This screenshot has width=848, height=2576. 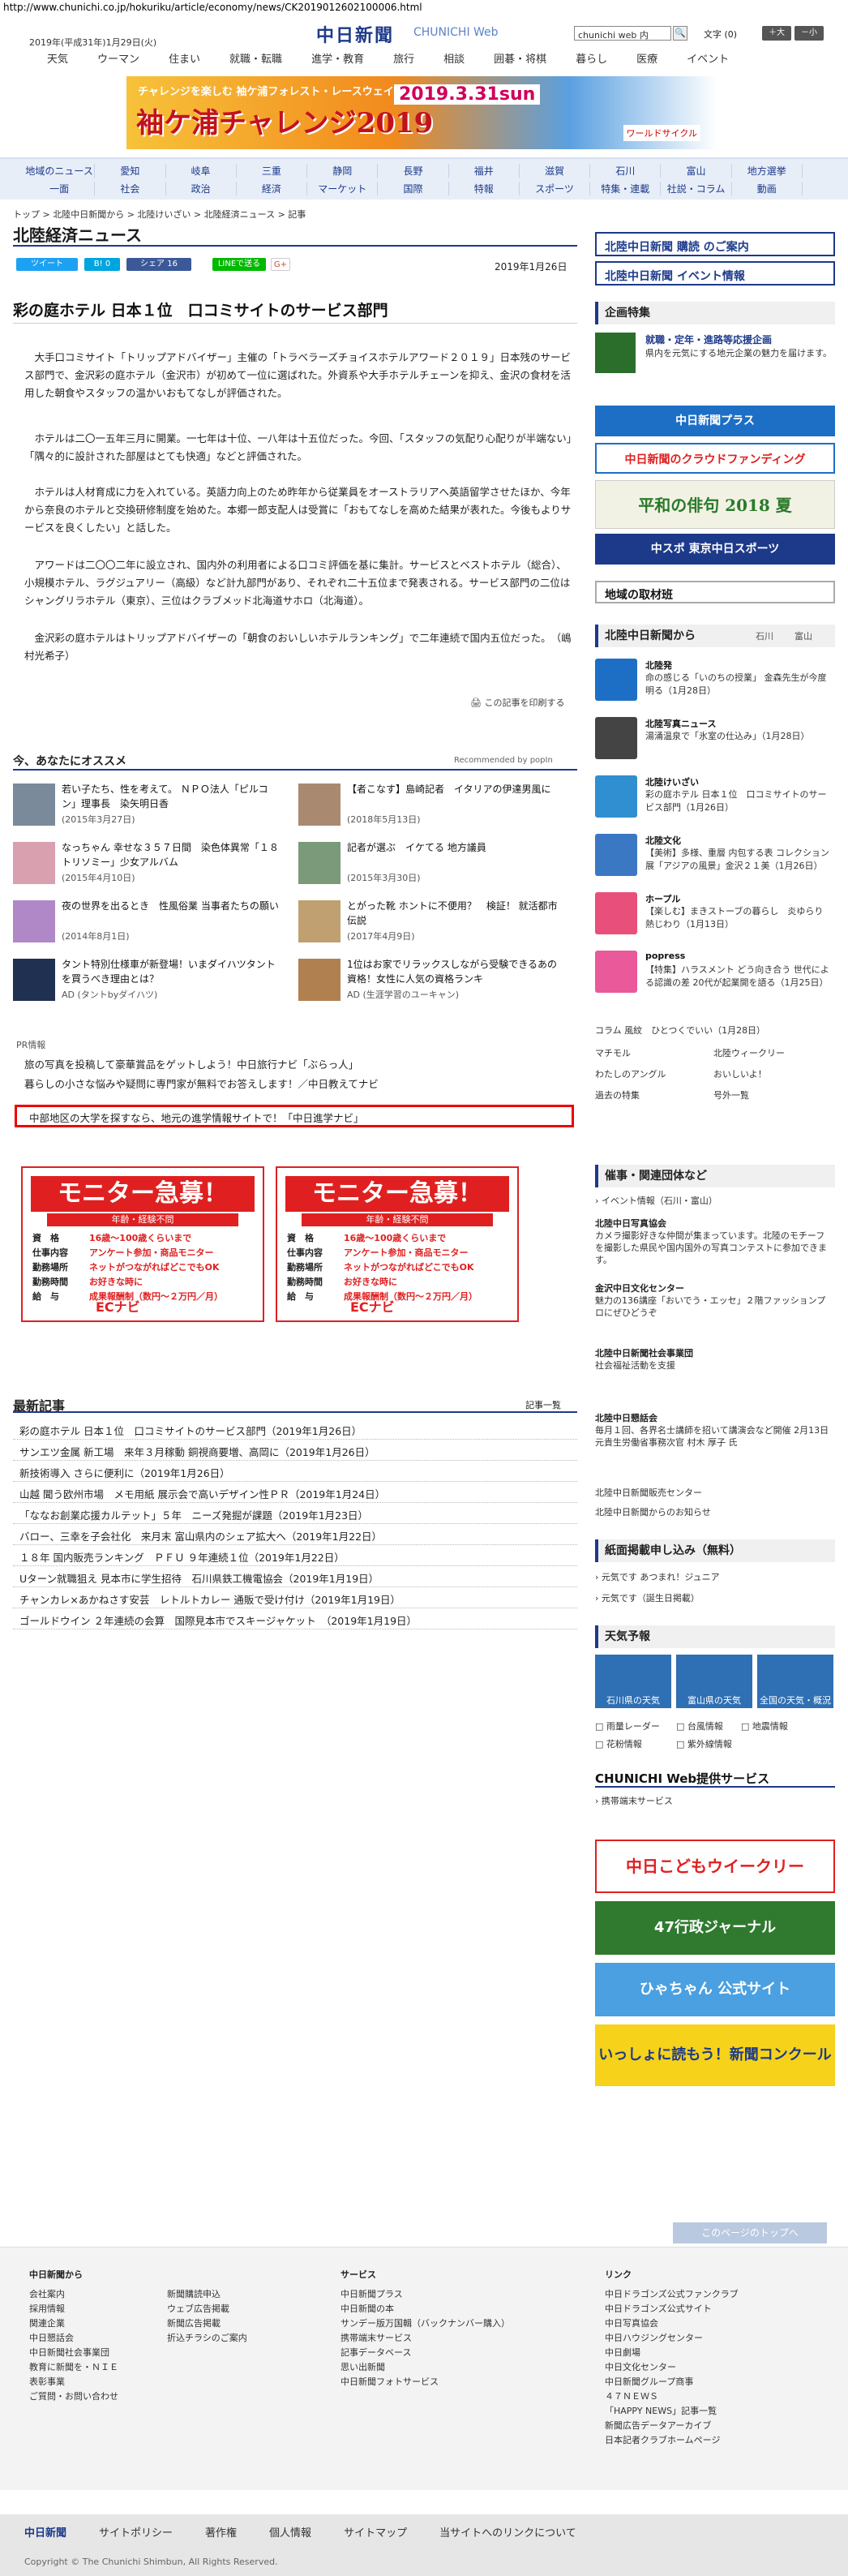 What do you see at coordinates (749, 1052) in the screenshot?
I see `side-link: 北陸ウィークリー` at bounding box center [749, 1052].